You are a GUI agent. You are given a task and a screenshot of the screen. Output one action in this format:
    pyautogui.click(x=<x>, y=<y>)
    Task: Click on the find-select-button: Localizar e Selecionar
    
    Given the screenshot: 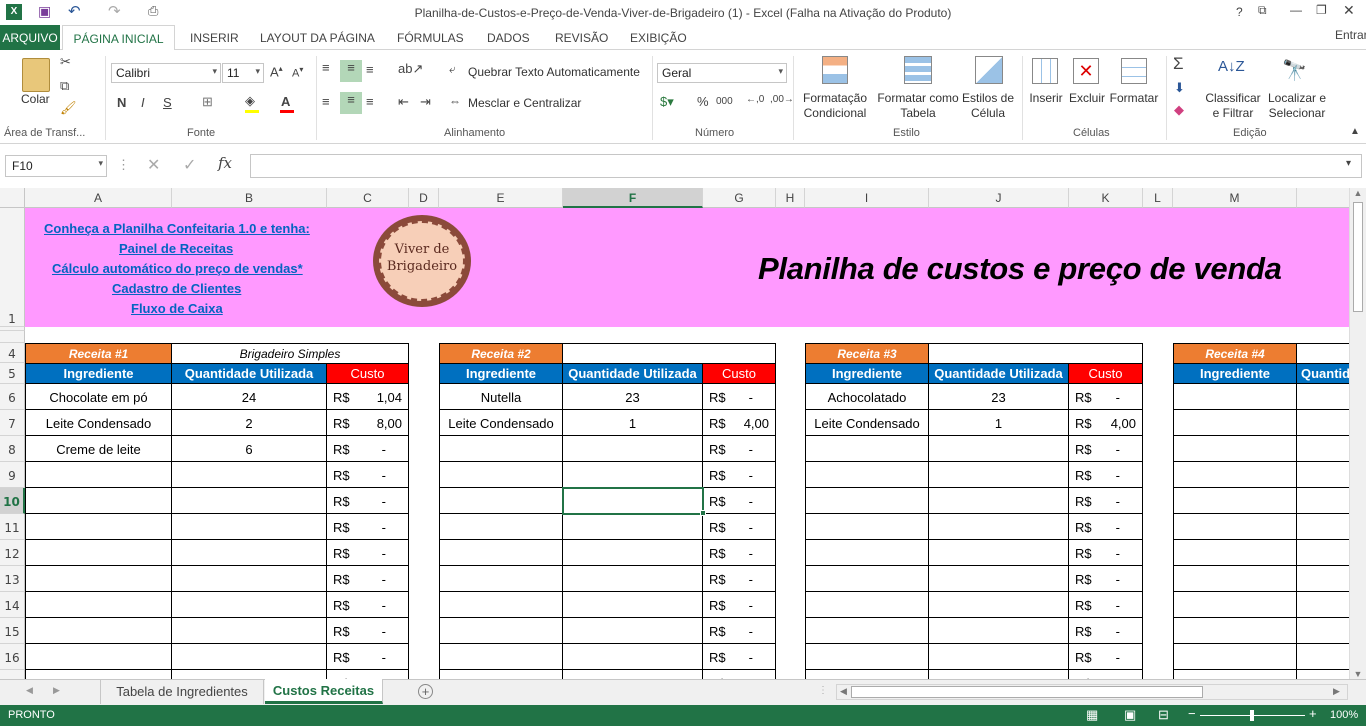 What is the action you would take?
    pyautogui.click(x=1297, y=106)
    